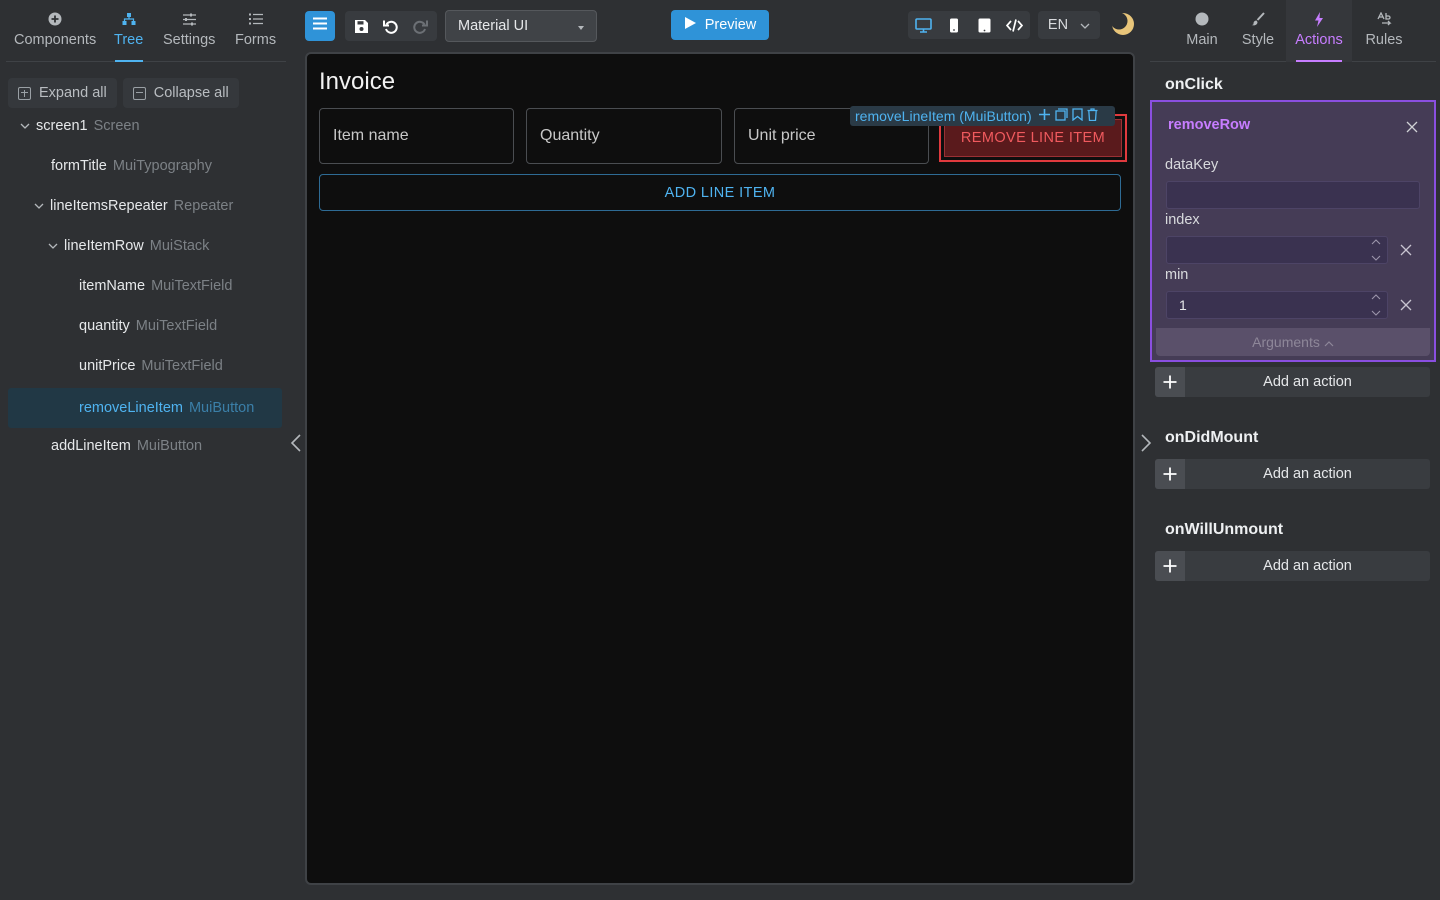 This screenshot has width=1440, height=900. Describe the element at coordinates (80, 126) in the screenshot. I see `tree-node-screen1: screen1 Screen` at that location.